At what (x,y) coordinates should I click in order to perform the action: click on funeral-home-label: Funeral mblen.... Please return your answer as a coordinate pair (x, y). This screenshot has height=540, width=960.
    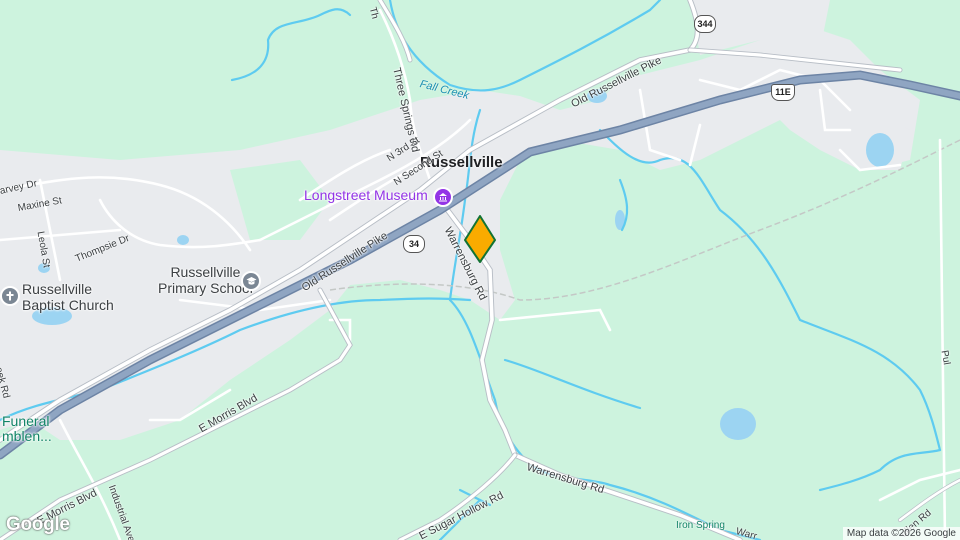
    Looking at the image, I should click on (27, 429).